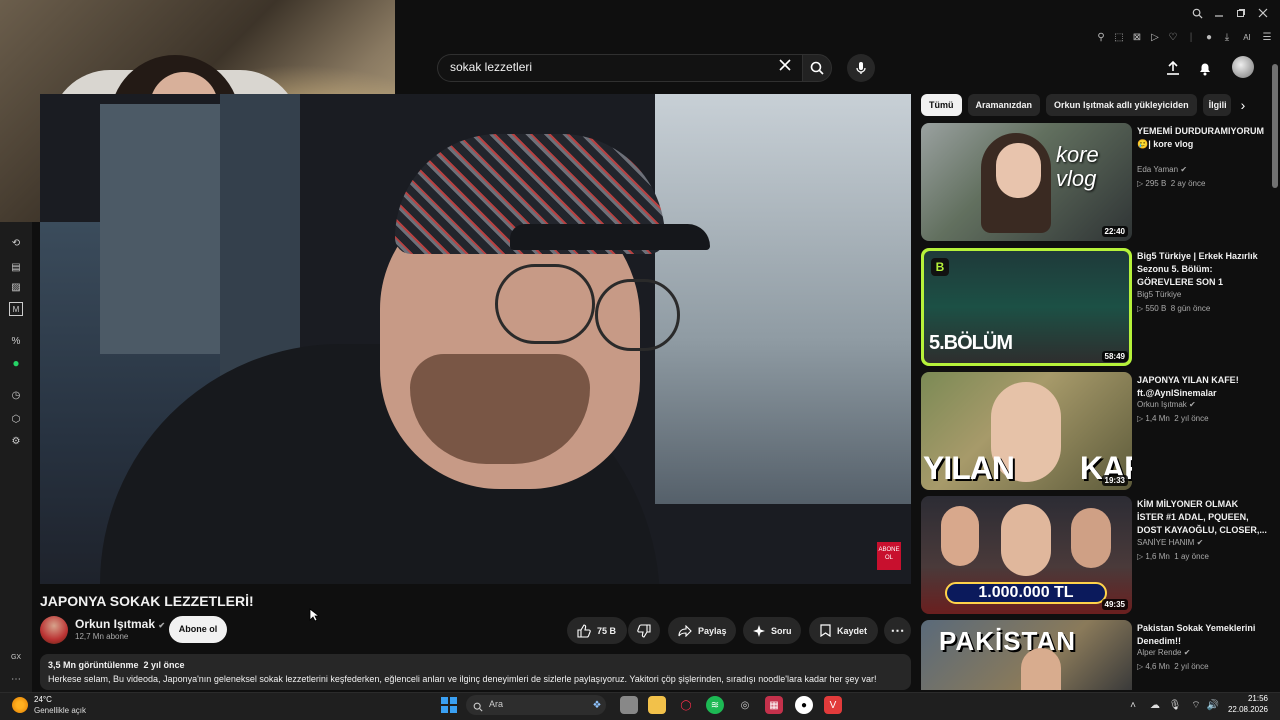 The height and width of the screenshot is (720, 1280). I want to click on rec-channel-text: Orkun Işıtmak, so click(1162, 404).